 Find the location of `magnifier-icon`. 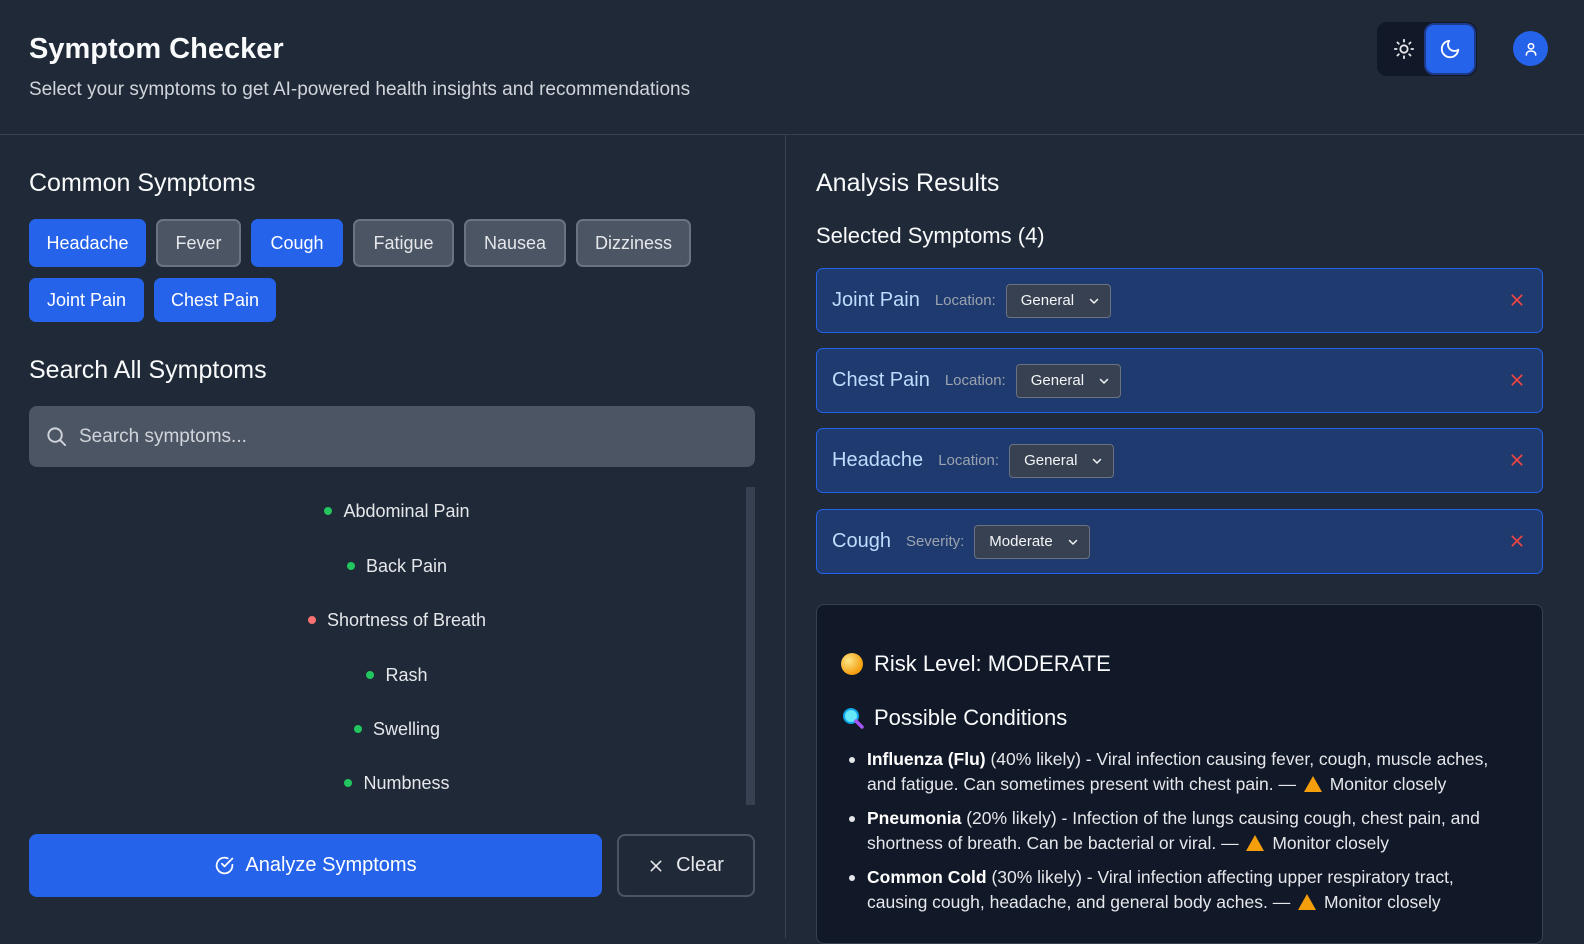

magnifier-icon is located at coordinates (853, 718).